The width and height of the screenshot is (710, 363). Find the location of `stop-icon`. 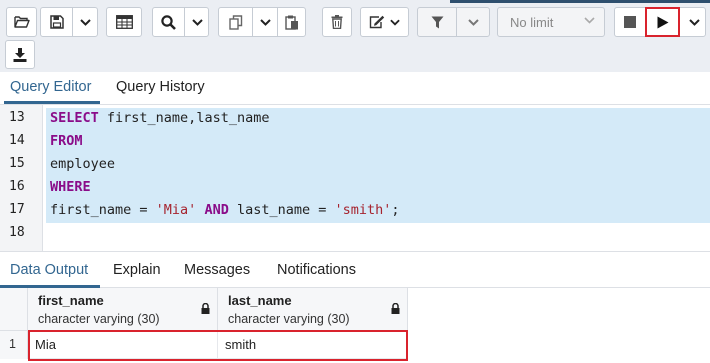

stop-icon is located at coordinates (630, 22).